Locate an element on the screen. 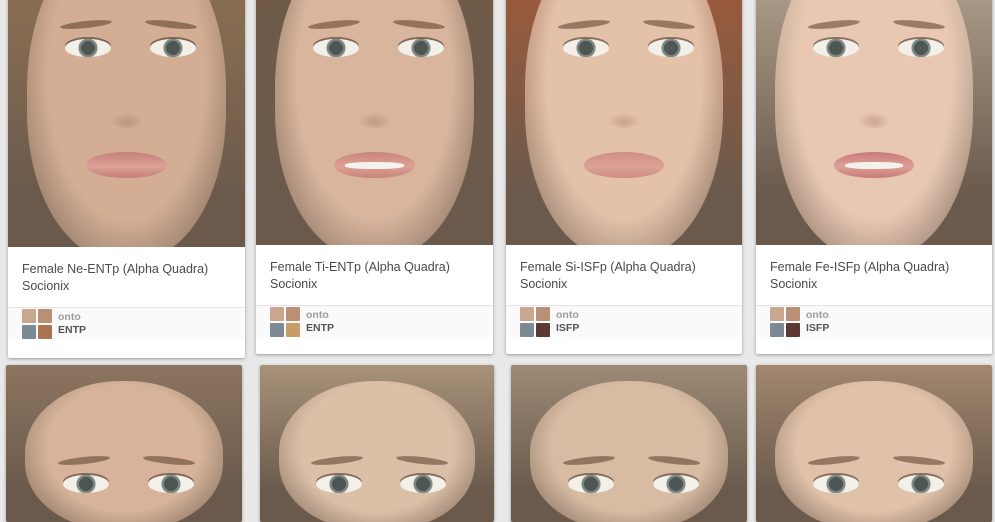 The height and width of the screenshot is (522, 995). pin-title: Female Si-ISFp (Alpha Quadra) is located at coordinates (608, 267).